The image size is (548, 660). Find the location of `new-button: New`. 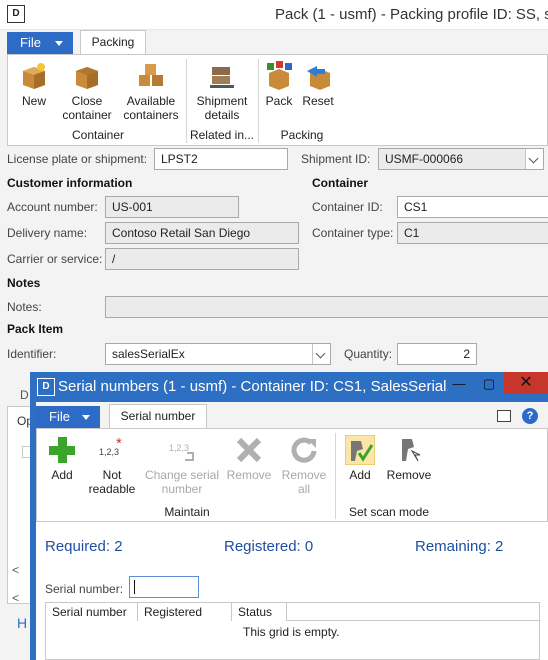

new-button: New is located at coordinates (34, 84).